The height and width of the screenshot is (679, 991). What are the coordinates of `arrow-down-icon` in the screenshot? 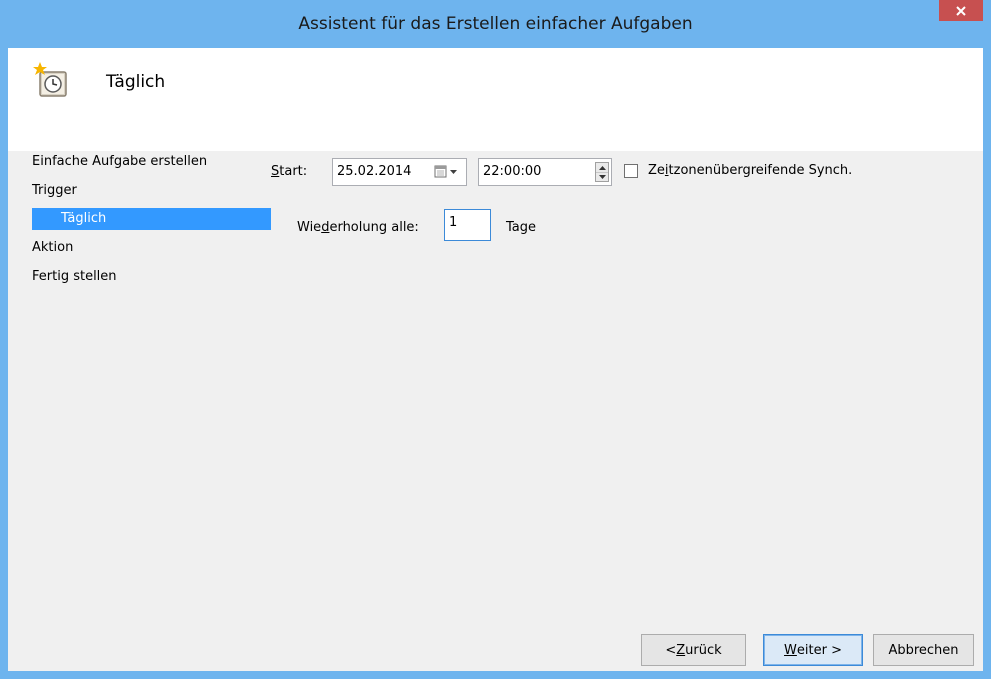 It's located at (602, 177).